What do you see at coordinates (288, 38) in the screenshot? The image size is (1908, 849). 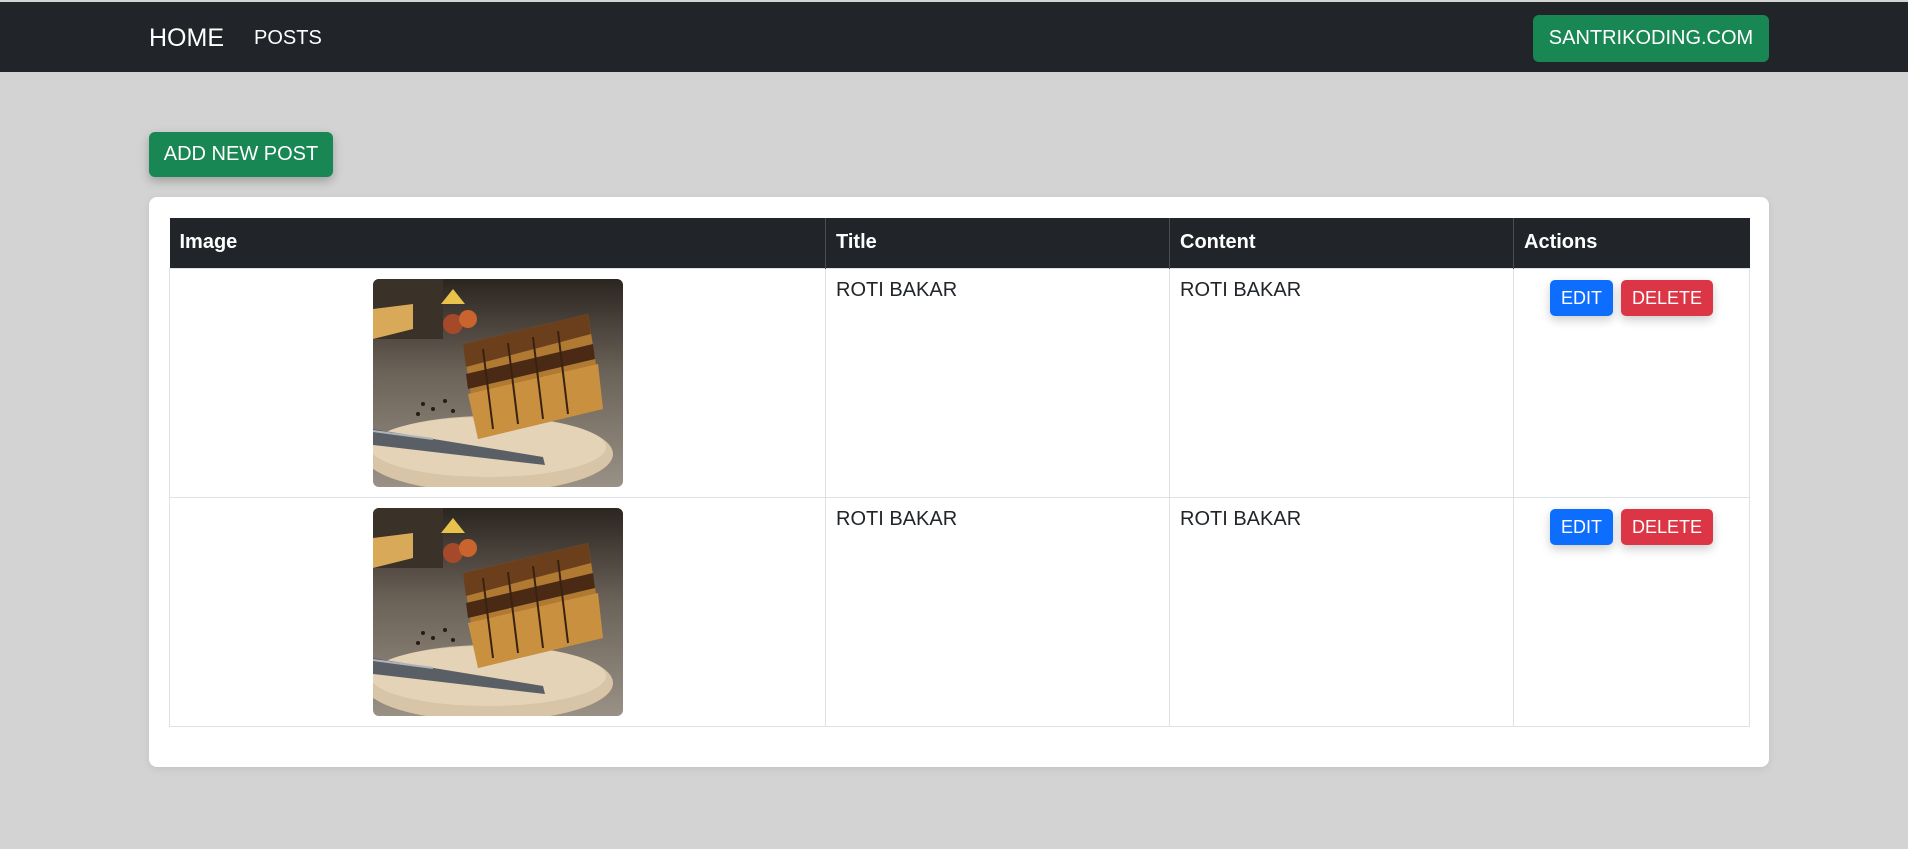 I see `posts-link: POSTS` at bounding box center [288, 38].